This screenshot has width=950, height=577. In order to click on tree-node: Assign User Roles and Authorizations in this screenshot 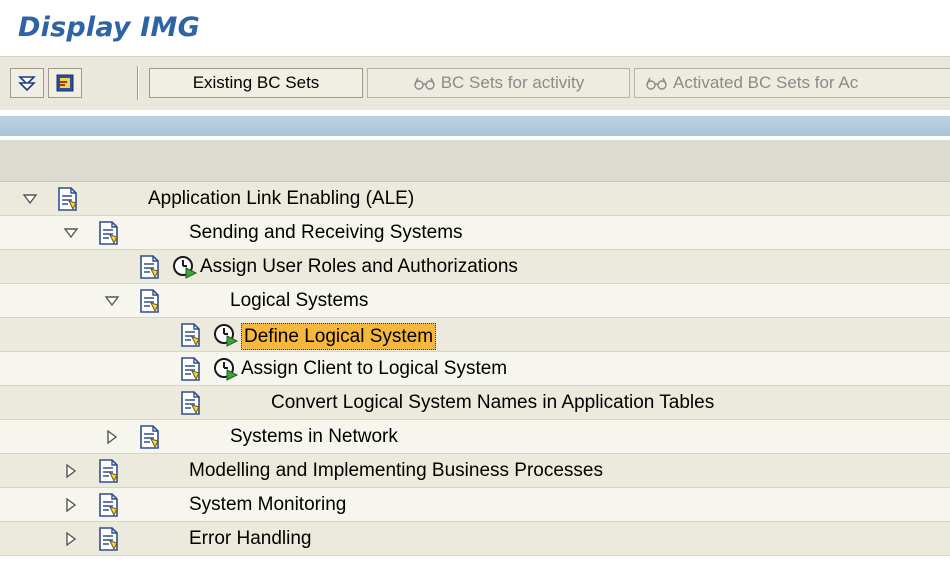, I will do `click(475, 267)`.